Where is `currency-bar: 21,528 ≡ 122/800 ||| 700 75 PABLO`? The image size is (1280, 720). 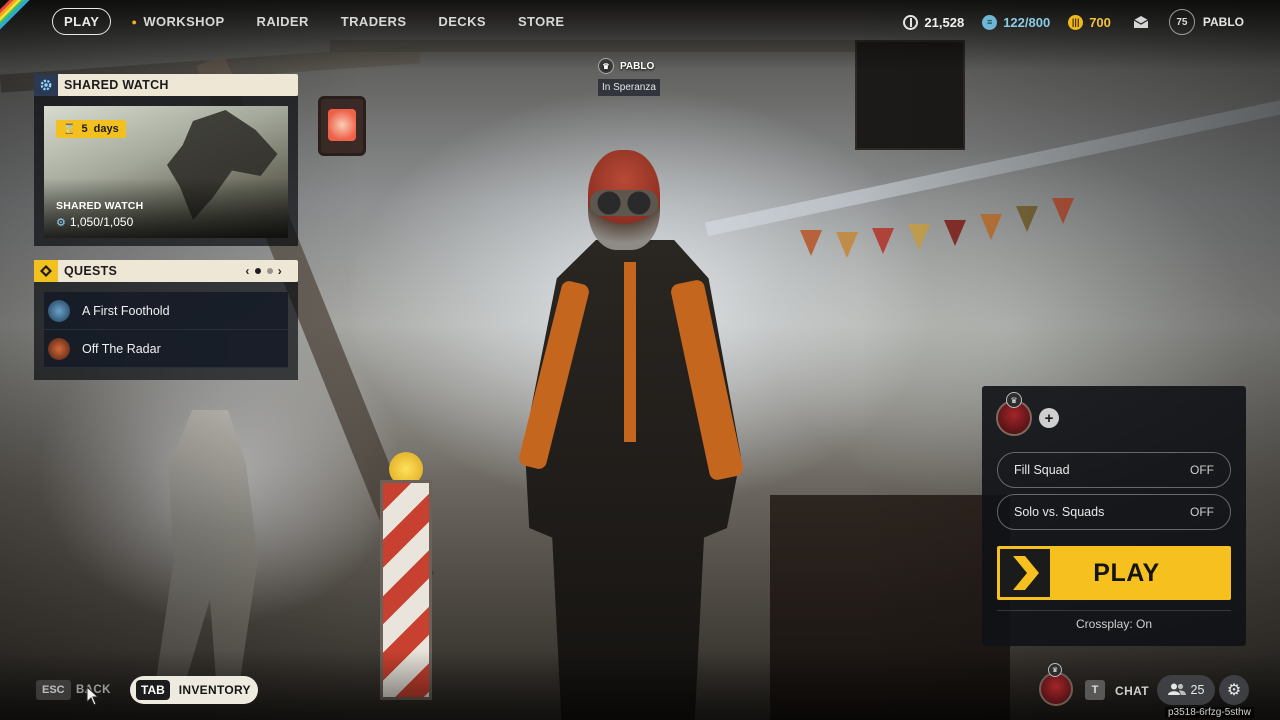
currency-bar: 21,528 ≡ 122/800 ||| 700 75 PABLO is located at coordinates (1064, 22).